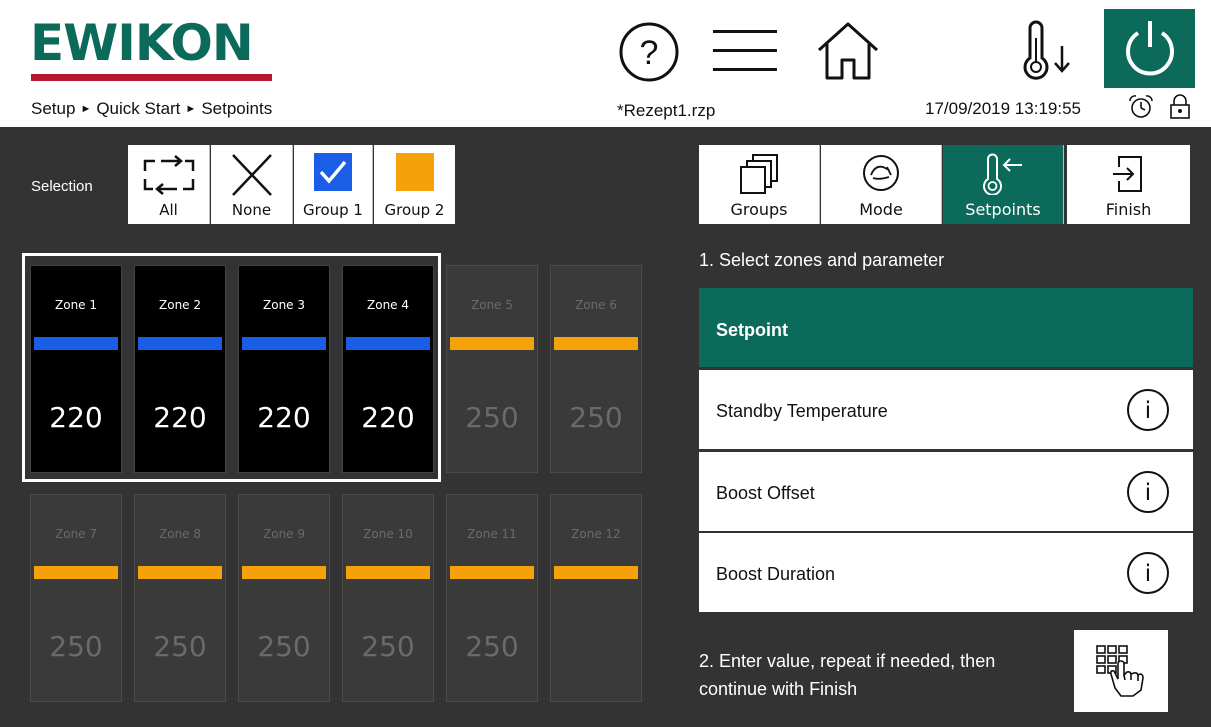 The image size is (1211, 727). Describe the element at coordinates (492, 534) in the screenshot. I see `zone-name: Zone 11` at that location.